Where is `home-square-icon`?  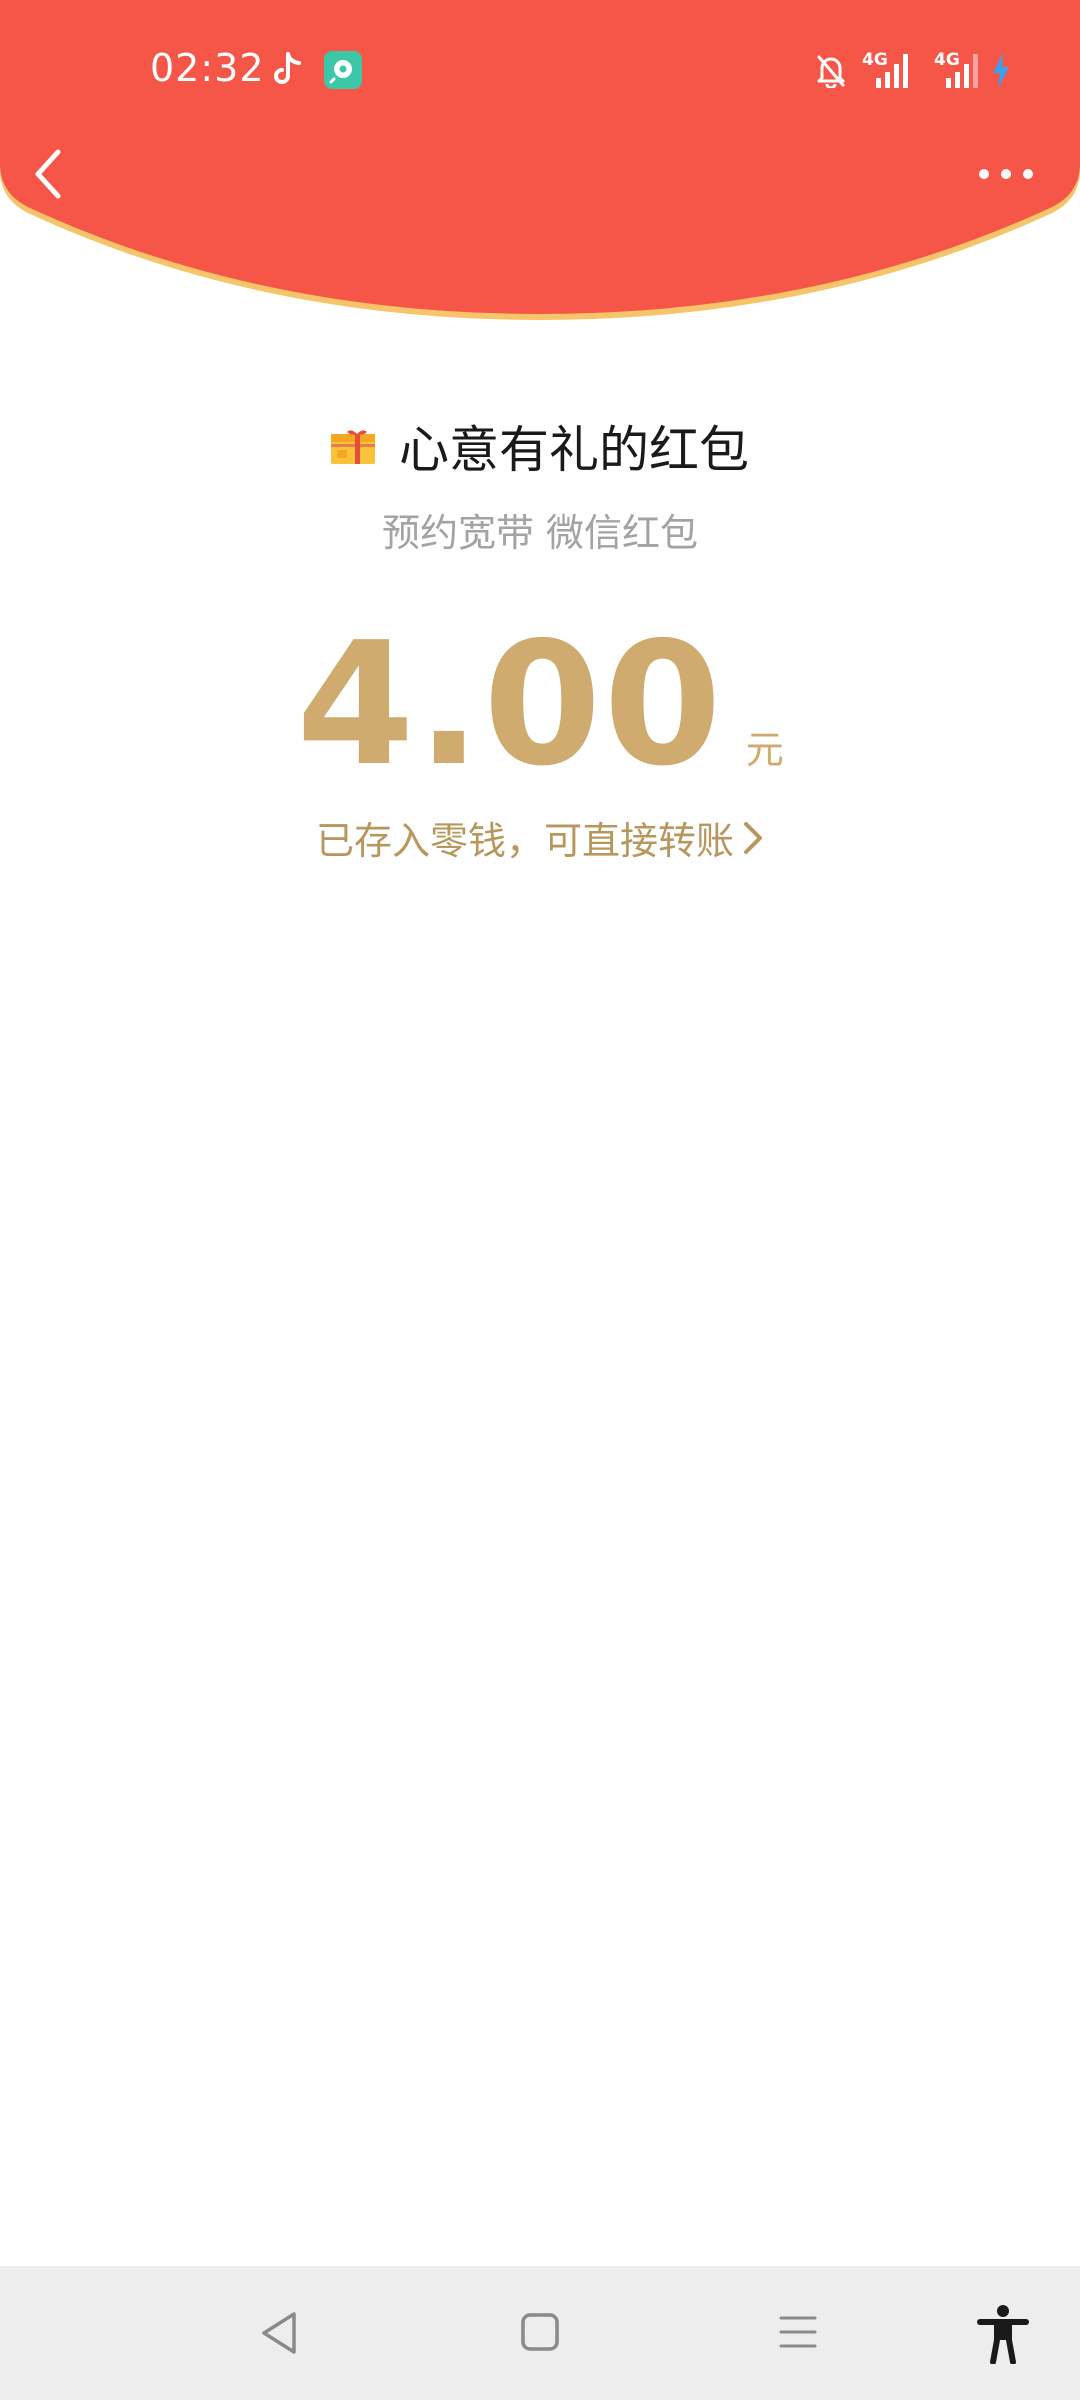
home-square-icon is located at coordinates (540, 2332).